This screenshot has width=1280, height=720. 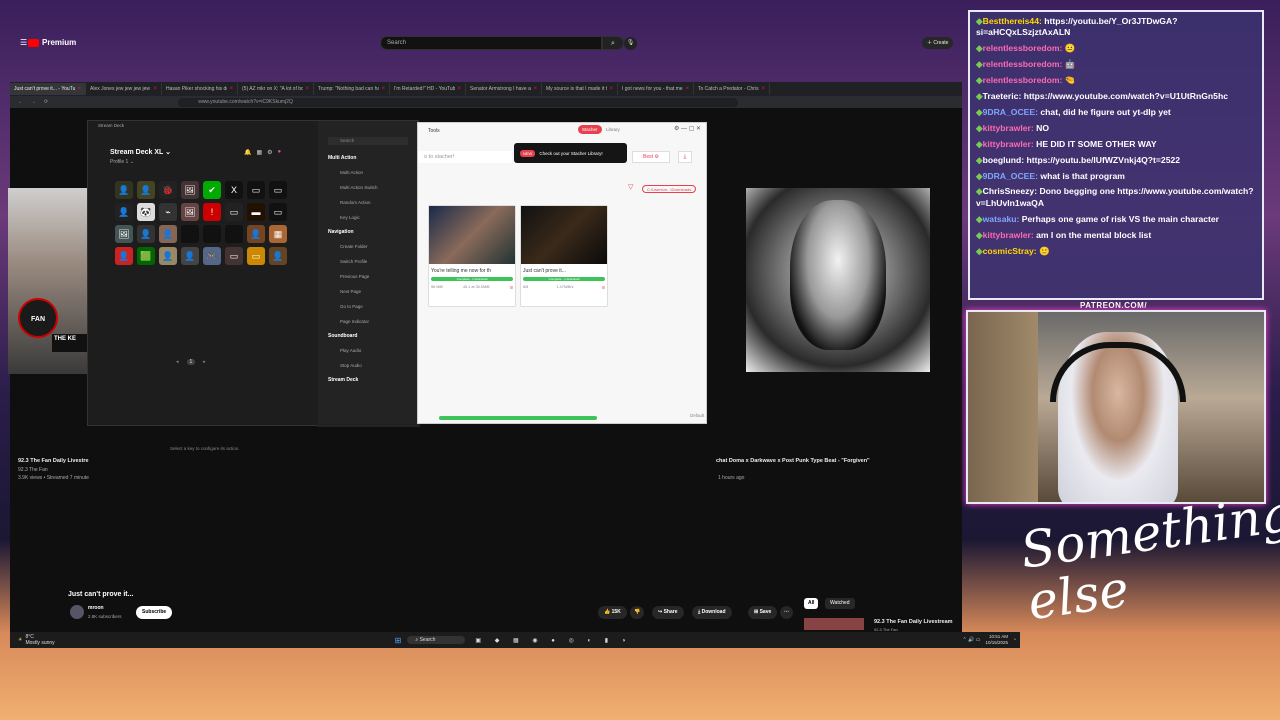 What do you see at coordinates (913, 622) in the screenshot?
I see `next-video-title: 92.3 The Fan Daily Livestream` at bounding box center [913, 622].